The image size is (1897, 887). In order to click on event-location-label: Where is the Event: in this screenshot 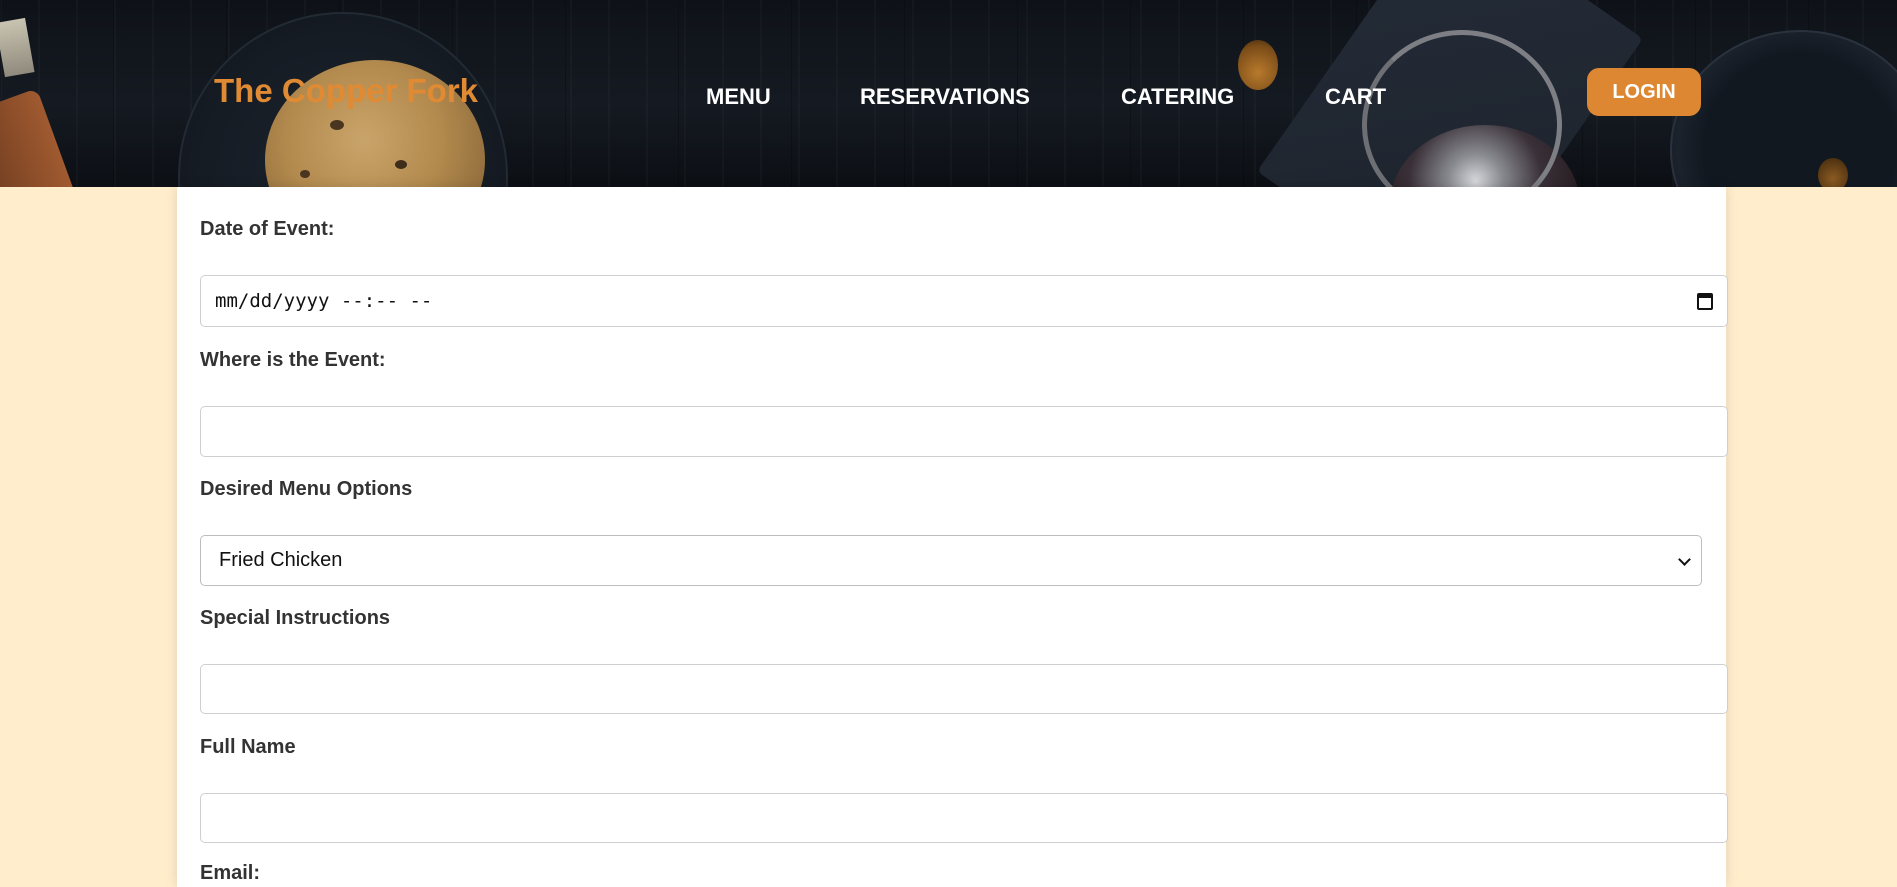, I will do `click(293, 360)`.